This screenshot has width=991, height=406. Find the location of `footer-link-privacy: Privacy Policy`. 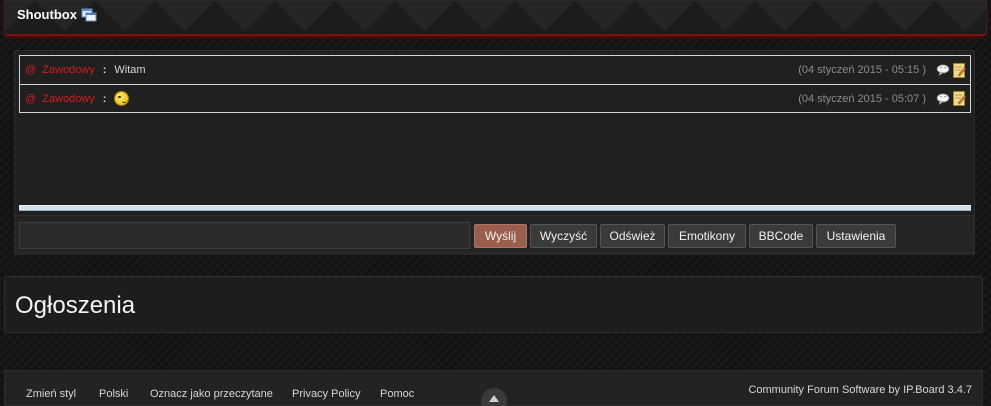

footer-link-privacy: Privacy Policy is located at coordinates (326, 394).